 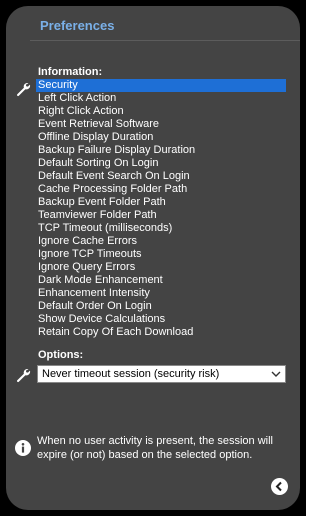 What do you see at coordinates (161, 85) in the screenshot?
I see `list-item: Security` at bounding box center [161, 85].